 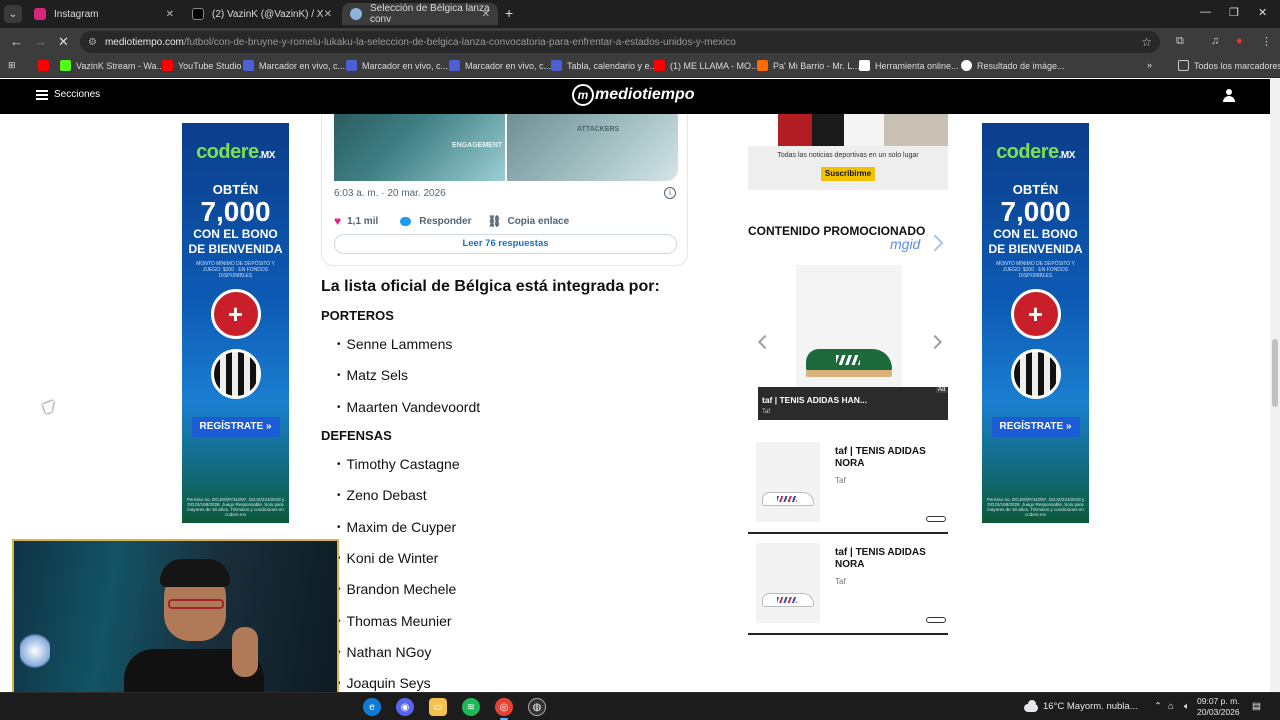 What do you see at coordinates (848, 174) in the screenshot?
I see `subscribe-button: Suscribirme` at bounding box center [848, 174].